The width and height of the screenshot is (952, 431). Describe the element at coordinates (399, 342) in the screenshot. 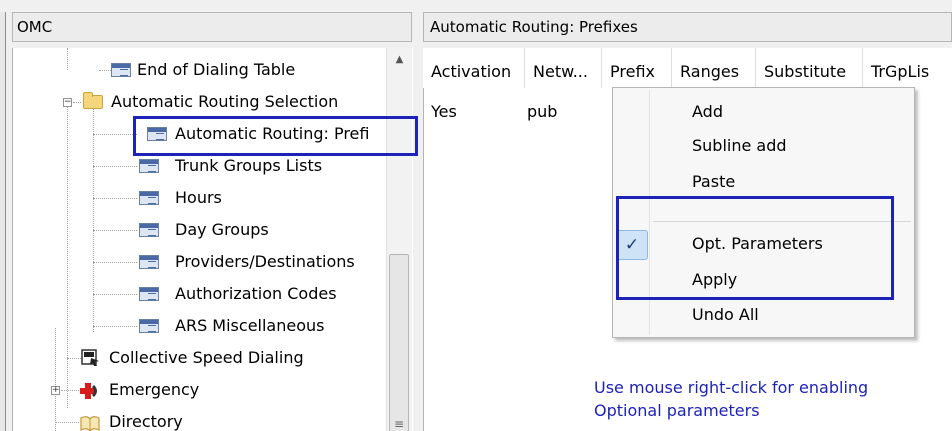

I see `scroll-thumb: ≡` at that location.